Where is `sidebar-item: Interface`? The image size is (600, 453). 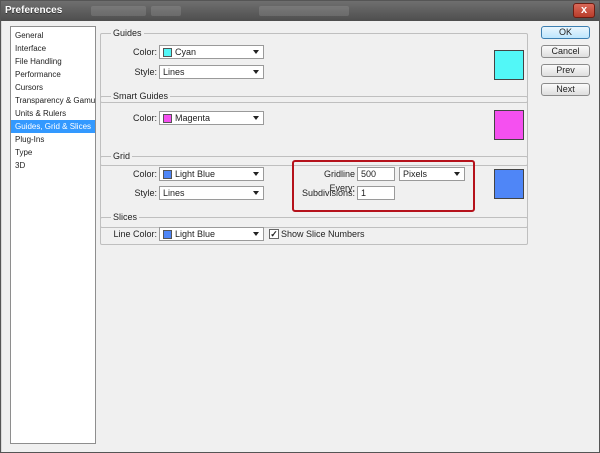 sidebar-item: Interface is located at coordinates (53, 48).